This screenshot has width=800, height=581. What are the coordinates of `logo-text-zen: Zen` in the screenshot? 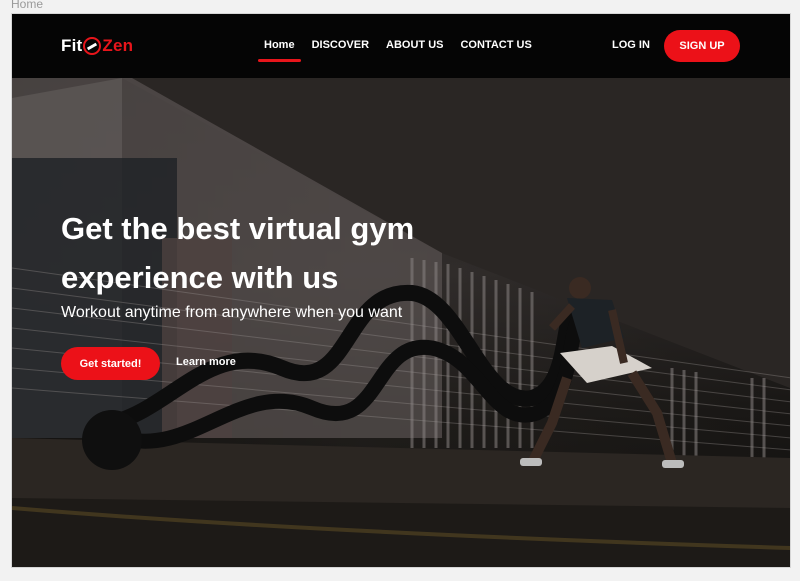 It's located at (118, 45).